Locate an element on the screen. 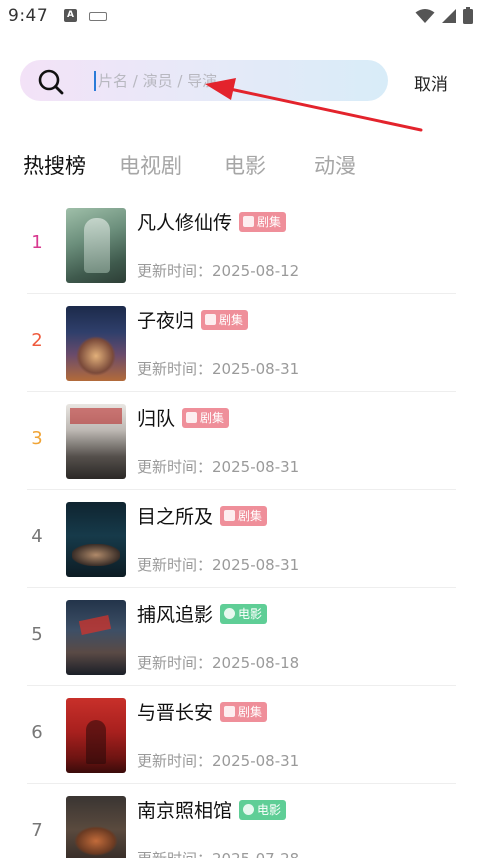 The image size is (483, 858). item-title: 目之所及 is located at coordinates (175, 517).